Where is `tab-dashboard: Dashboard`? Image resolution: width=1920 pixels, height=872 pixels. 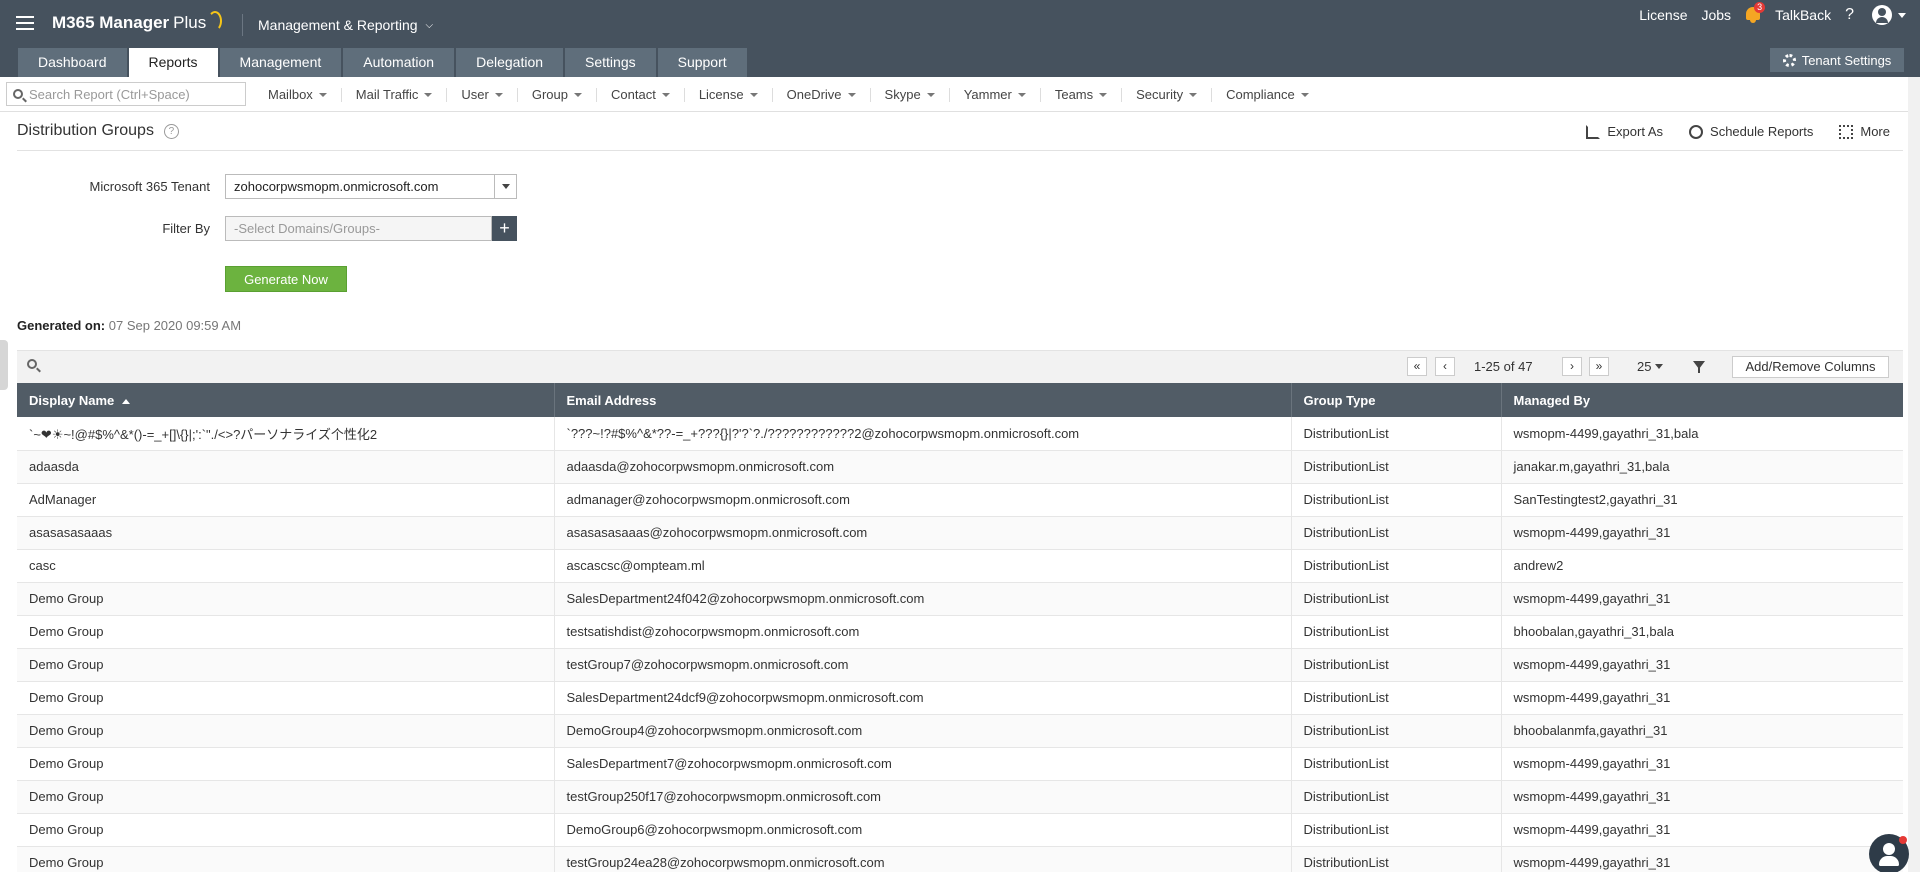
tab-dashboard: Dashboard is located at coordinates (72, 62).